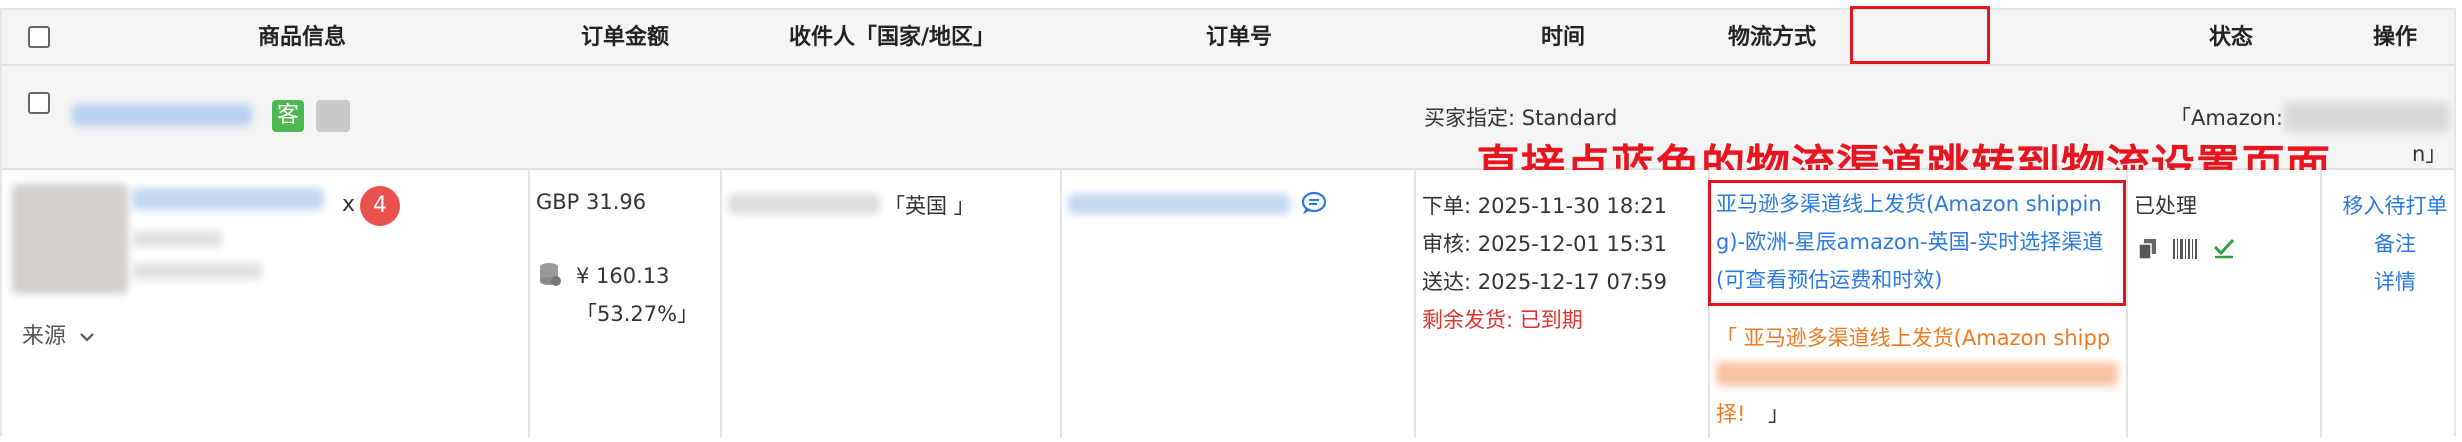 The height and width of the screenshot is (442, 2462). Describe the element at coordinates (1544, 282) in the screenshot. I see `time-delivered: 送达: 2025-12-17 07:59` at that location.